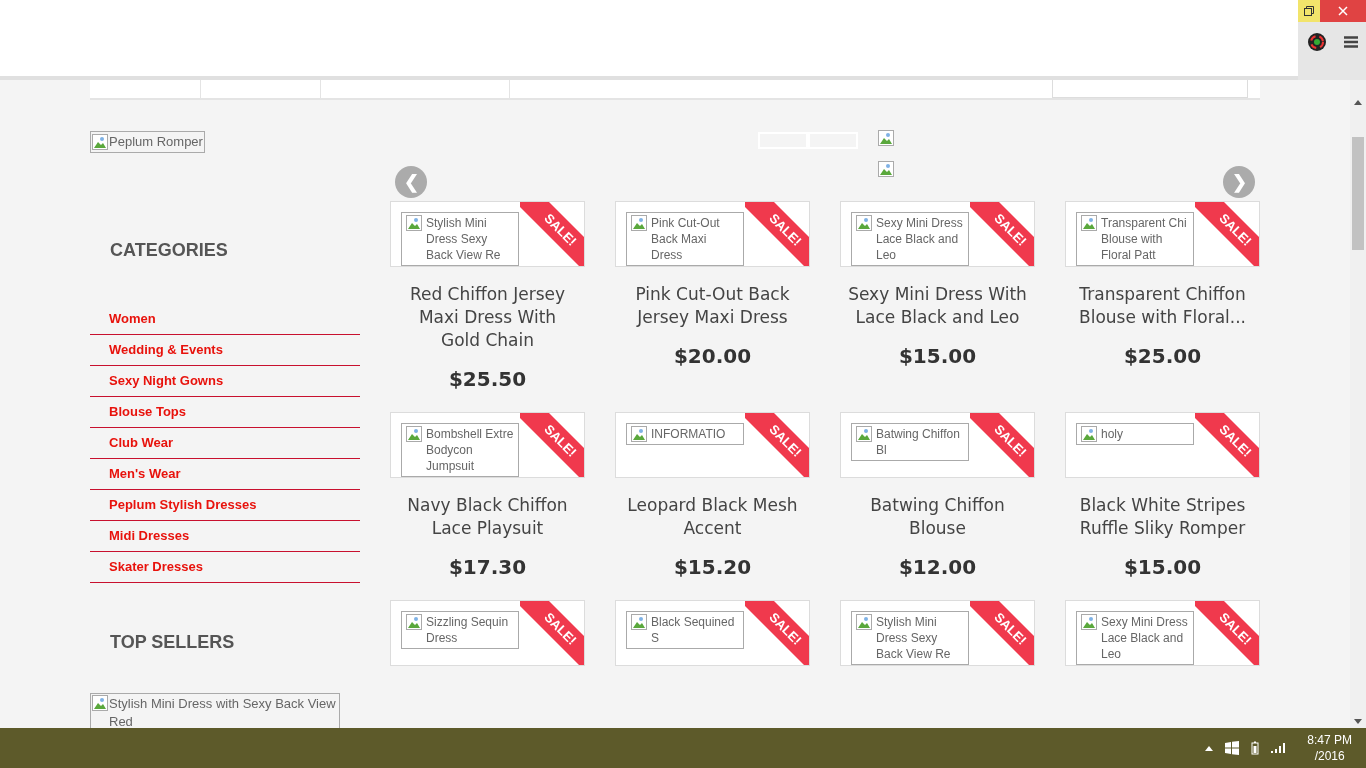 This screenshot has width=1366, height=768. What do you see at coordinates (225, 443) in the screenshot?
I see `category-link: Club Wear` at bounding box center [225, 443].